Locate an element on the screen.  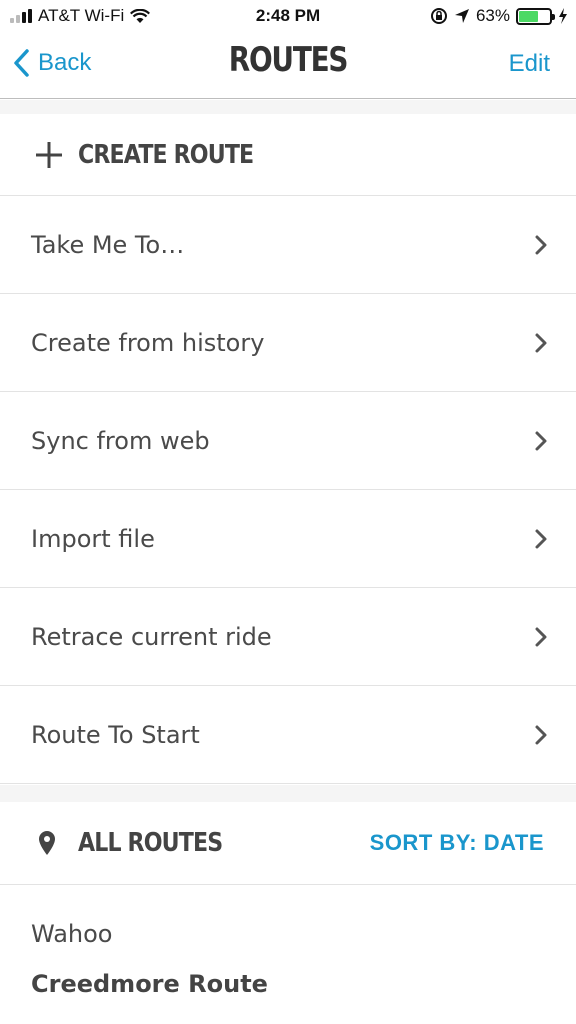
menu-item-sync-from-web: Sync from web is located at coordinates (288, 441).